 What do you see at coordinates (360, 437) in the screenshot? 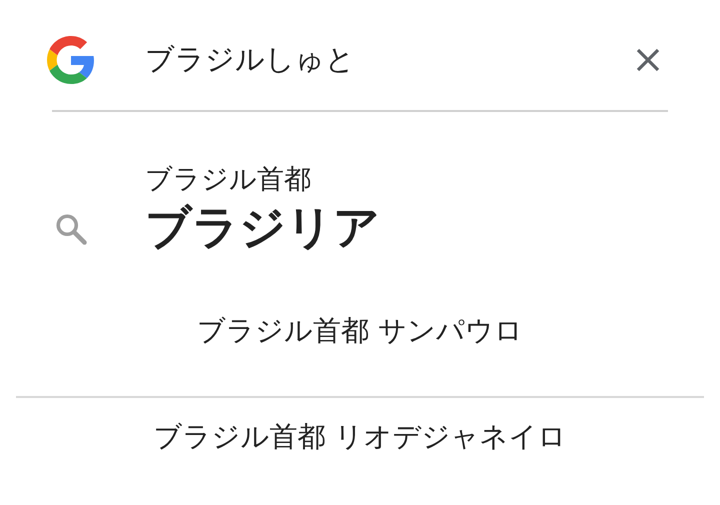
I see `suggestion-item: ブラジル首都 リオデジャネイロ` at bounding box center [360, 437].